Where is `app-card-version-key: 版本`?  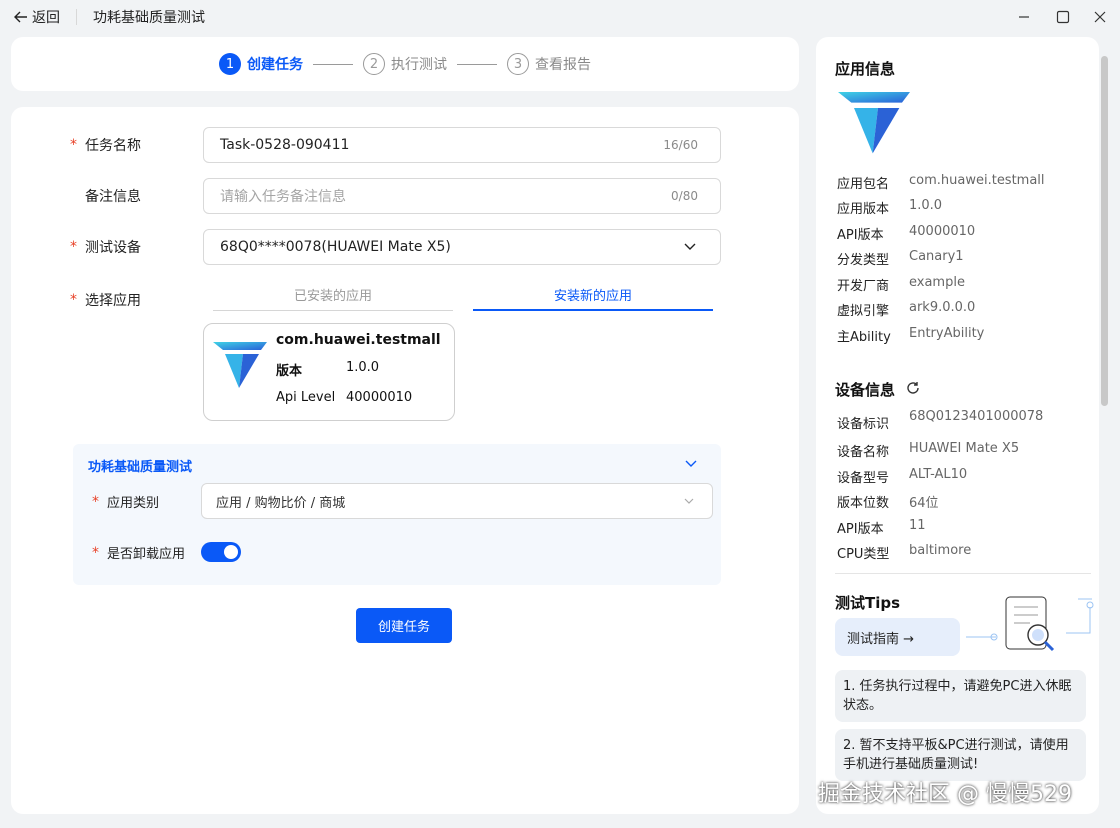
app-card-version-key: 版本 is located at coordinates (289, 371).